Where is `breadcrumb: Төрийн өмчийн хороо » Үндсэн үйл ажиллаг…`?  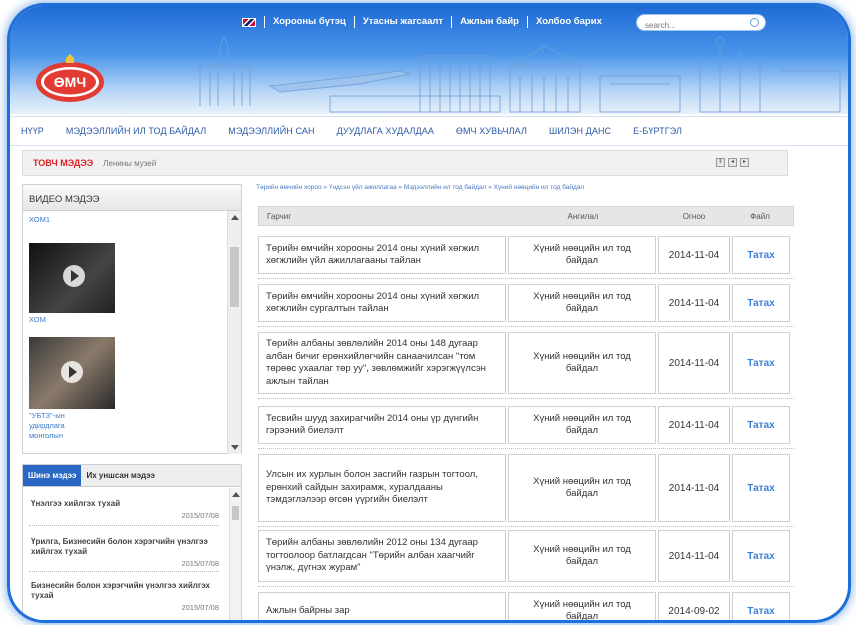 breadcrumb: Төрийн өмчийн хороо » Үндсэн үйл ажиллаг… is located at coordinates (420, 187).